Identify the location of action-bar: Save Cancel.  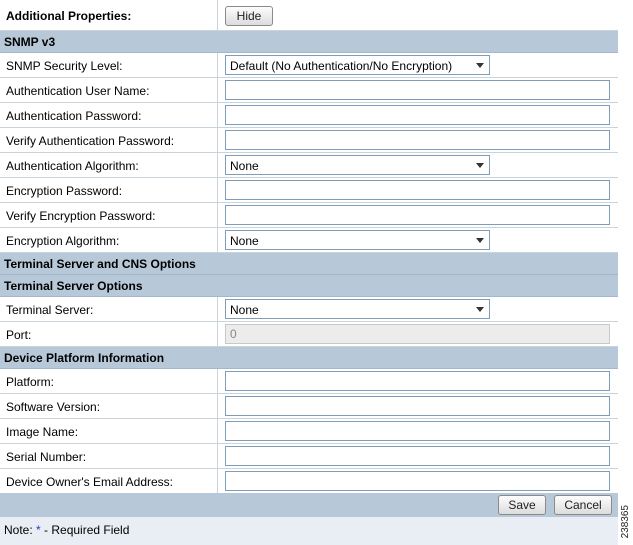
(309, 505).